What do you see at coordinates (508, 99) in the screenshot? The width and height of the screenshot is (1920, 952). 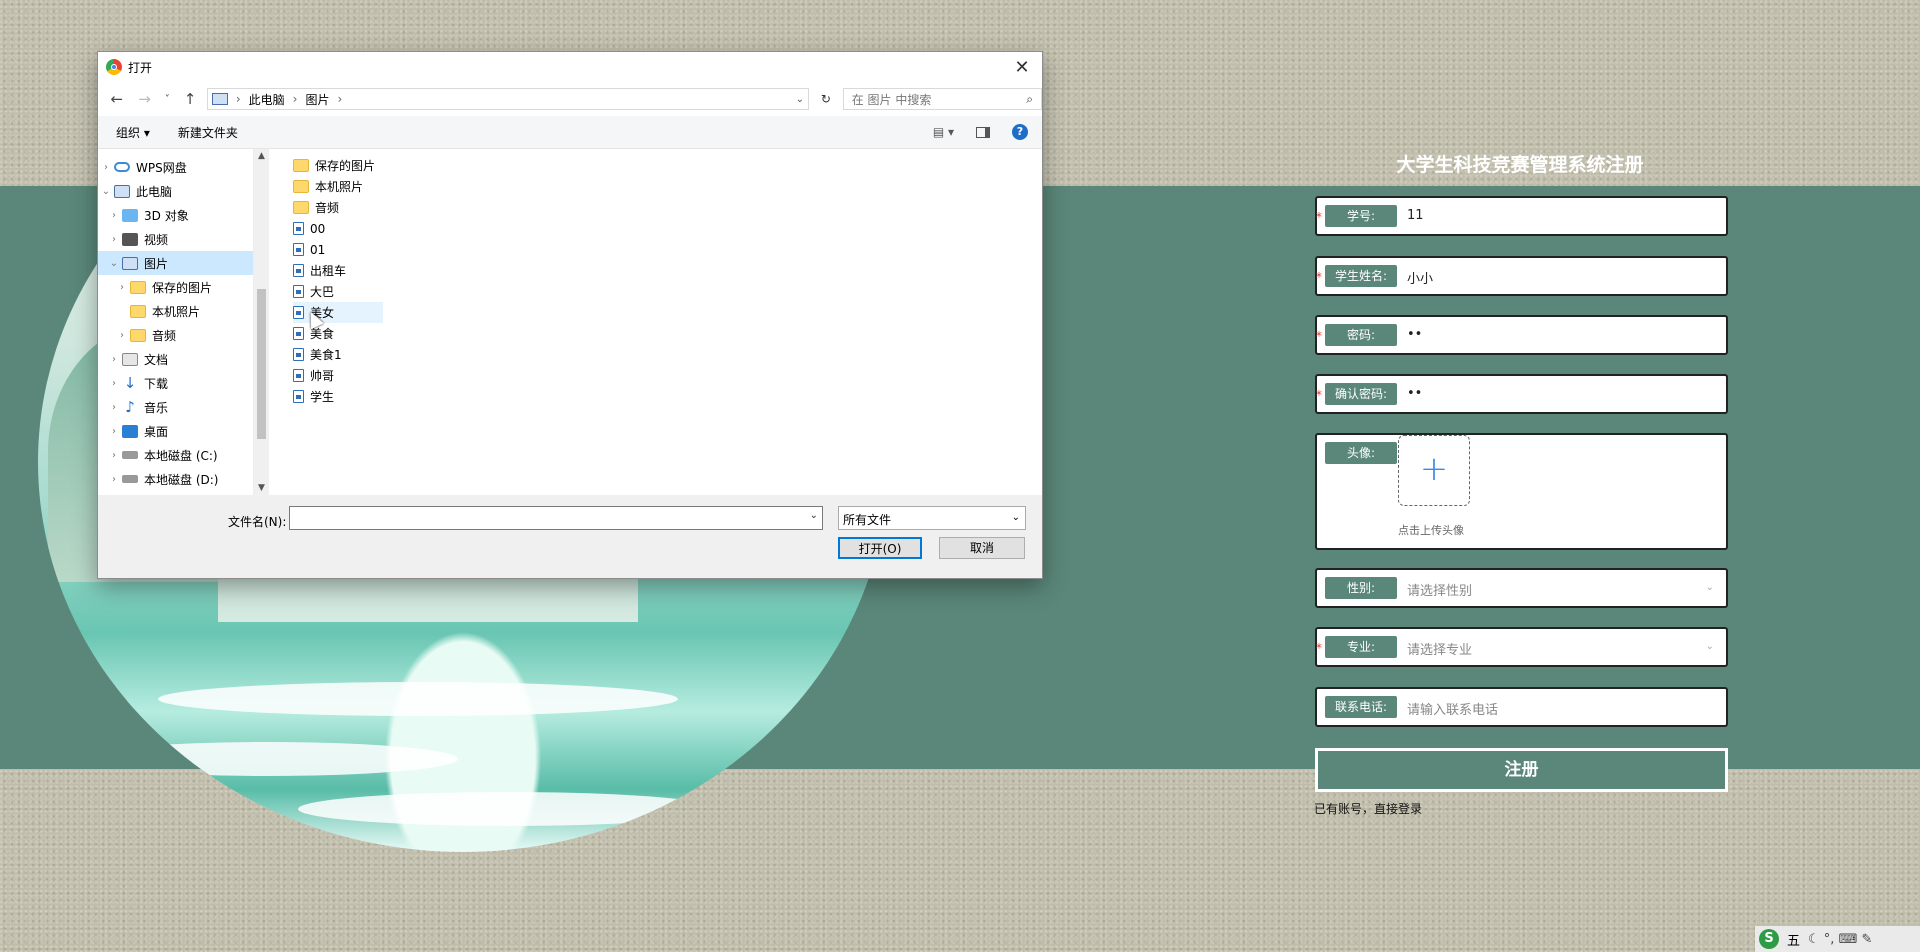 I see `address-bar: › 此电脑 › 图片 › ⌄` at bounding box center [508, 99].